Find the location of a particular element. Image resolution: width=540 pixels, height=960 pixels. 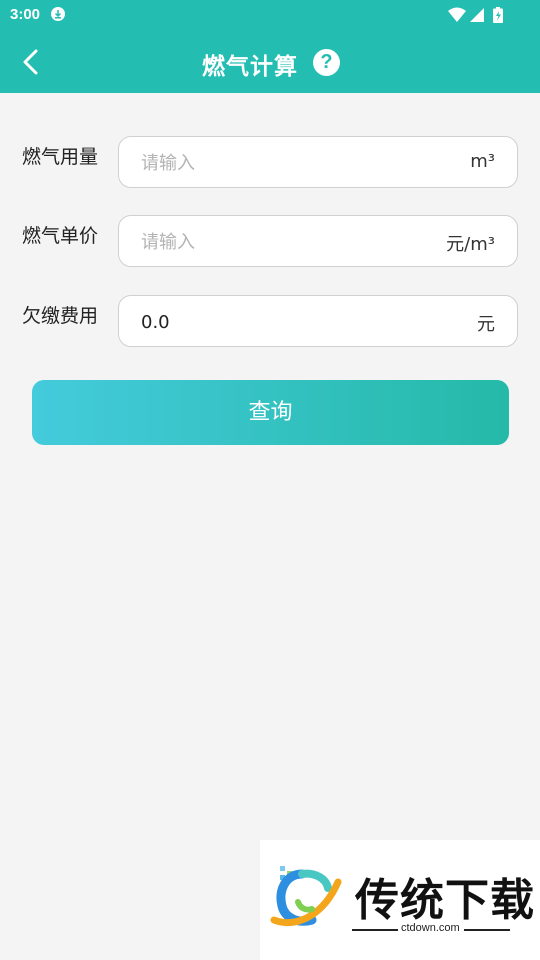

arrears-row: 欠缴费用 元 is located at coordinates (270, 322).